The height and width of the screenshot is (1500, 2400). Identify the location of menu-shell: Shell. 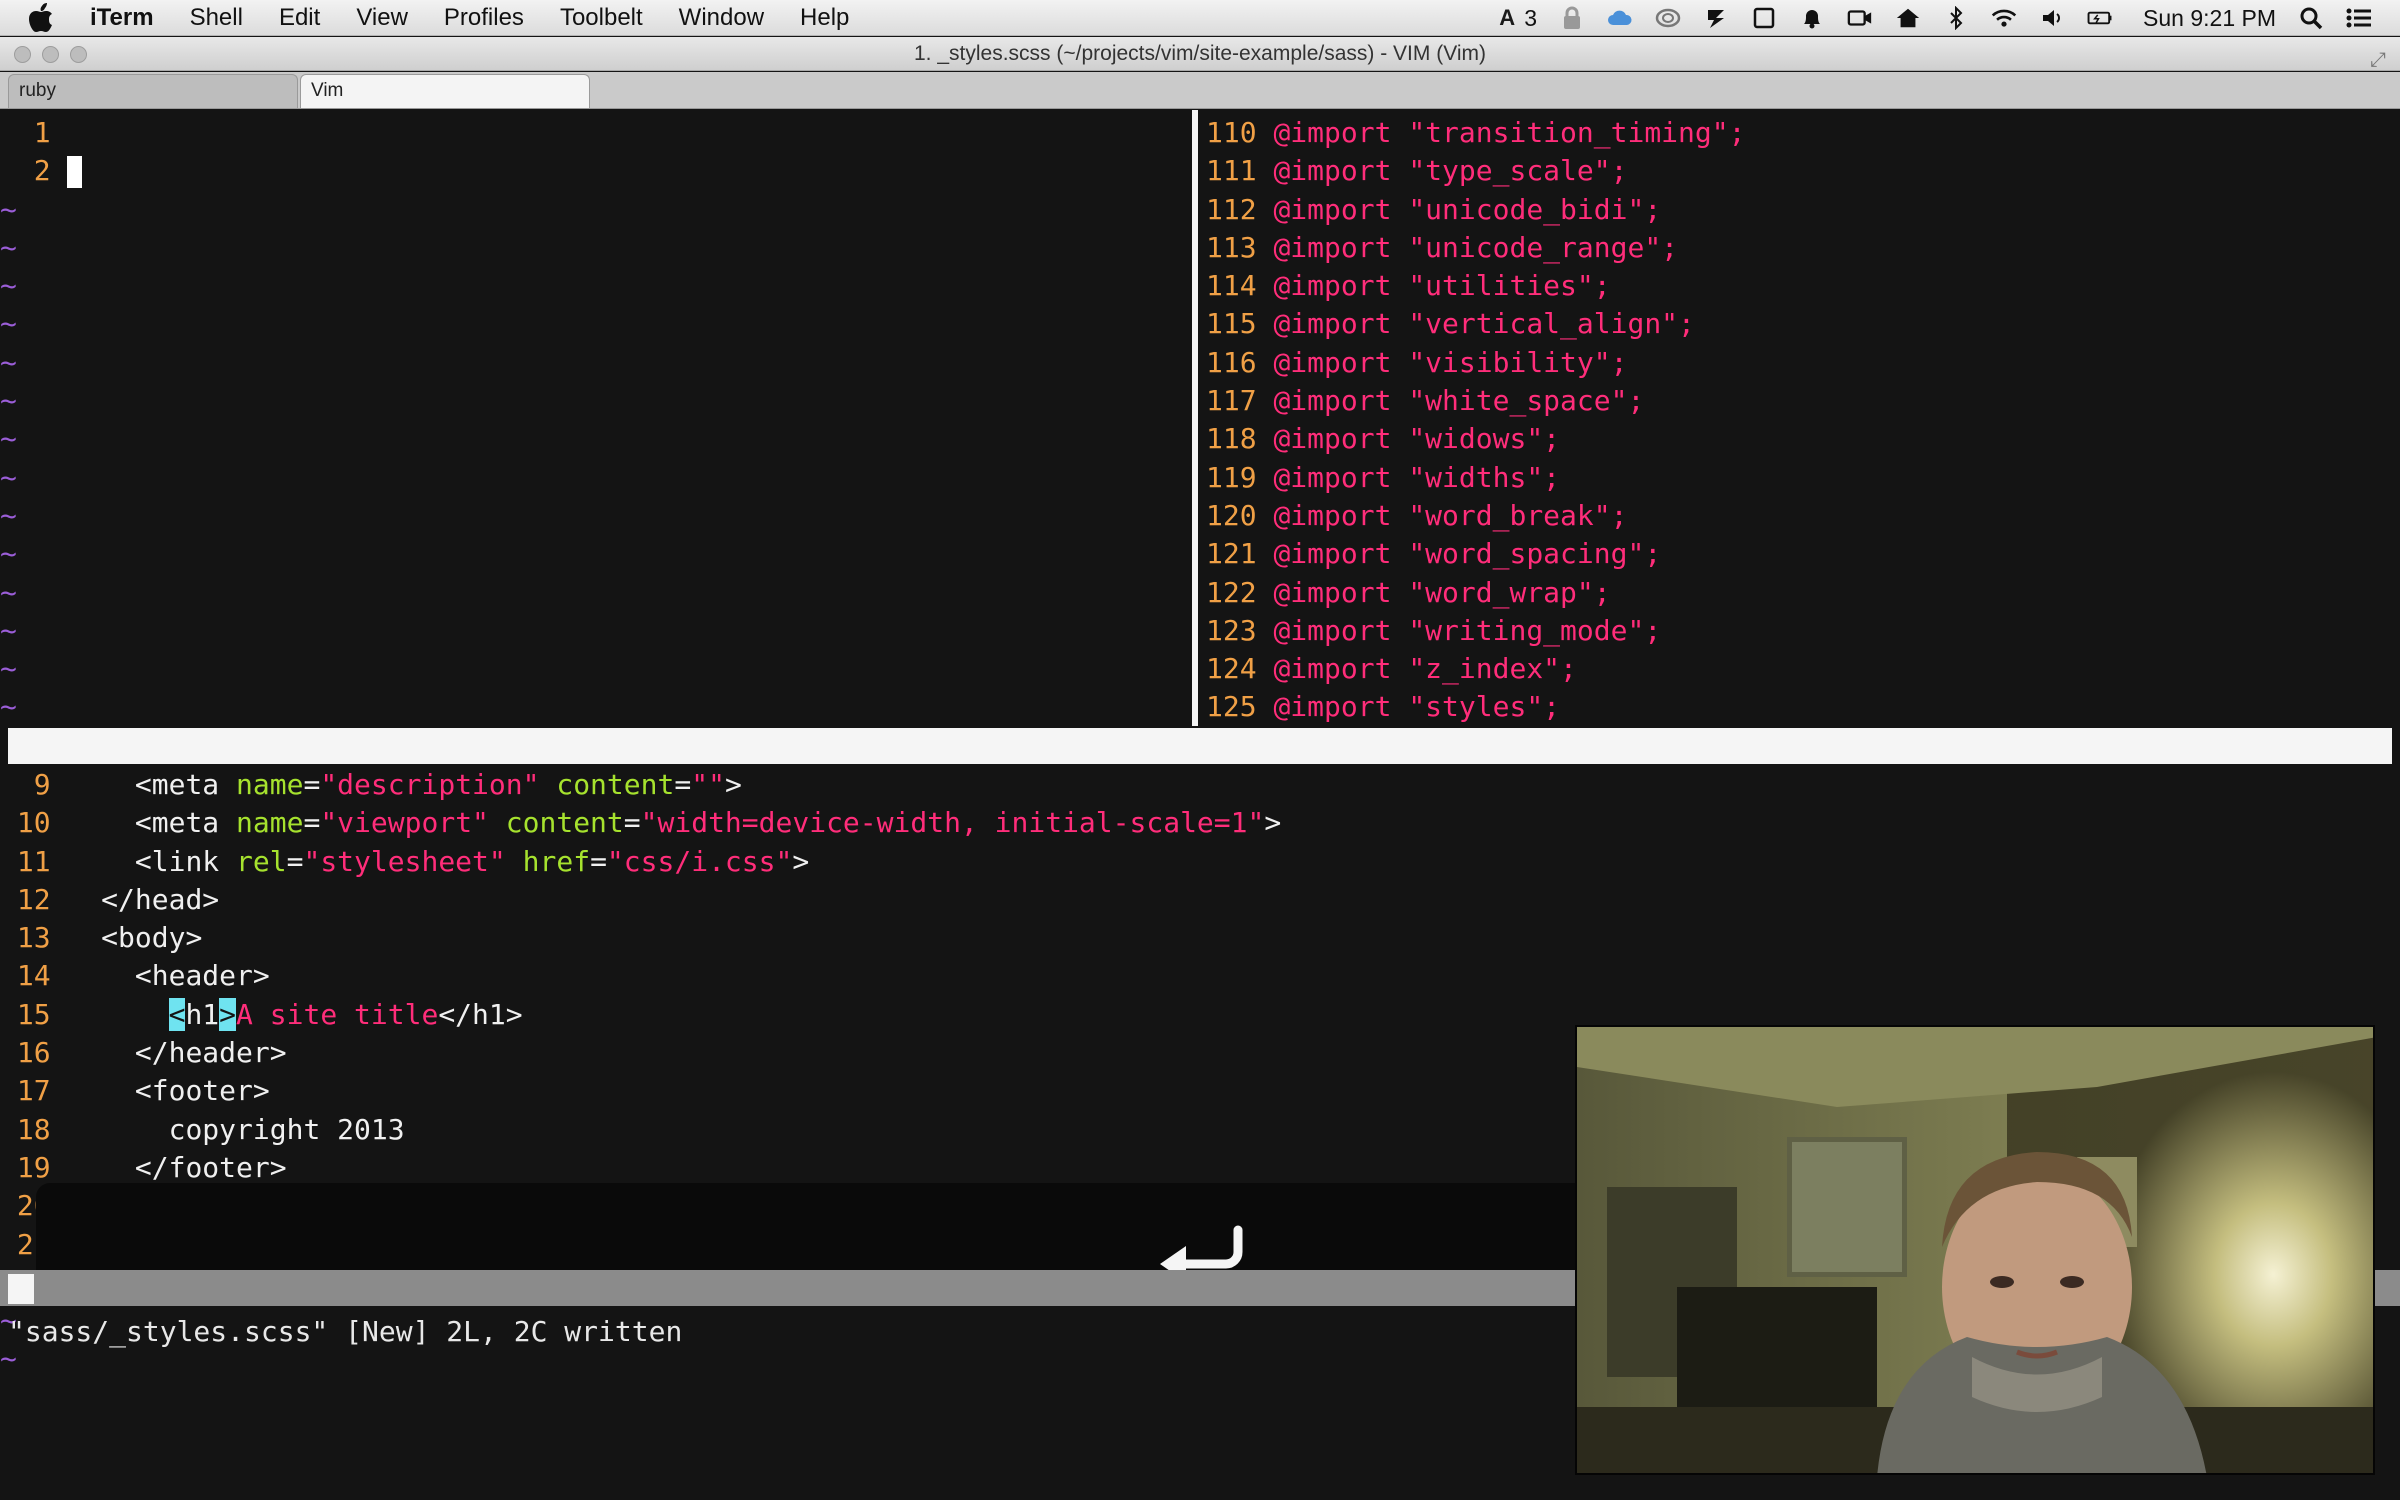
(216, 18).